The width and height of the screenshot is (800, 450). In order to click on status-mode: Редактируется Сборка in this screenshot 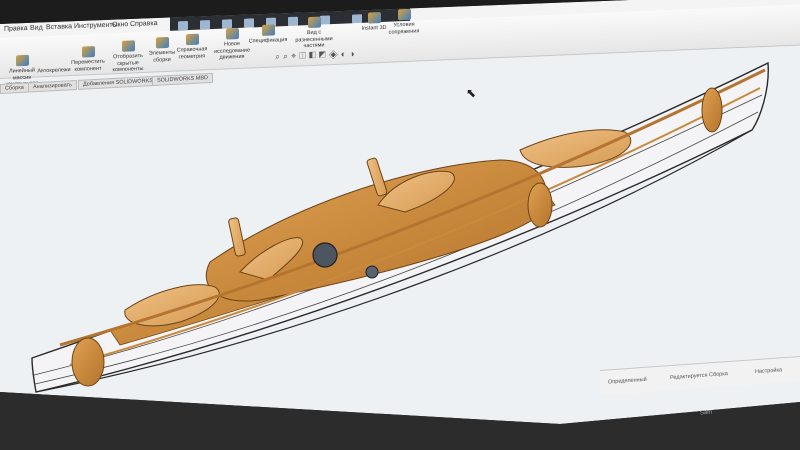, I will do `click(699, 376)`.